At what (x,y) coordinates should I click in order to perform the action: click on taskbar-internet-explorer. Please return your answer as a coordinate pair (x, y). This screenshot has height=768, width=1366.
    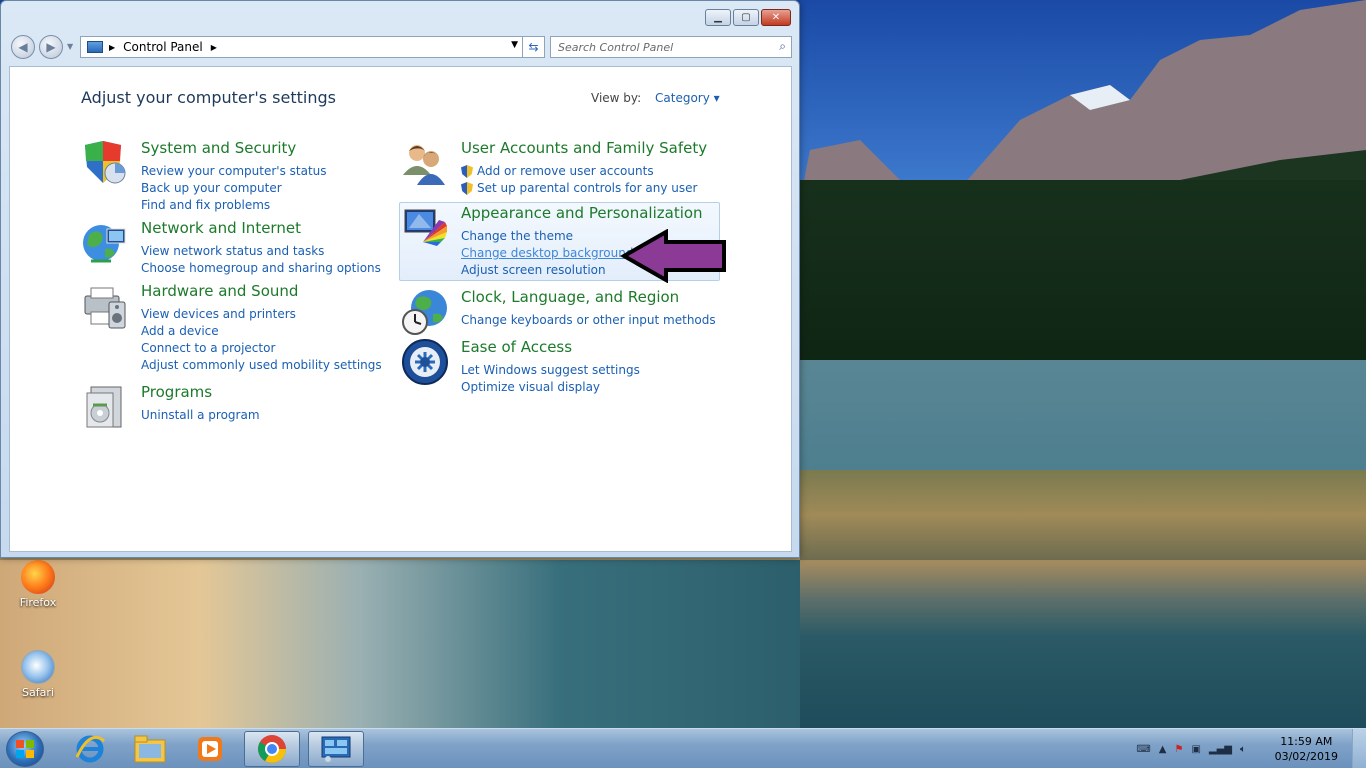
    Looking at the image, I should click on (90, 749).